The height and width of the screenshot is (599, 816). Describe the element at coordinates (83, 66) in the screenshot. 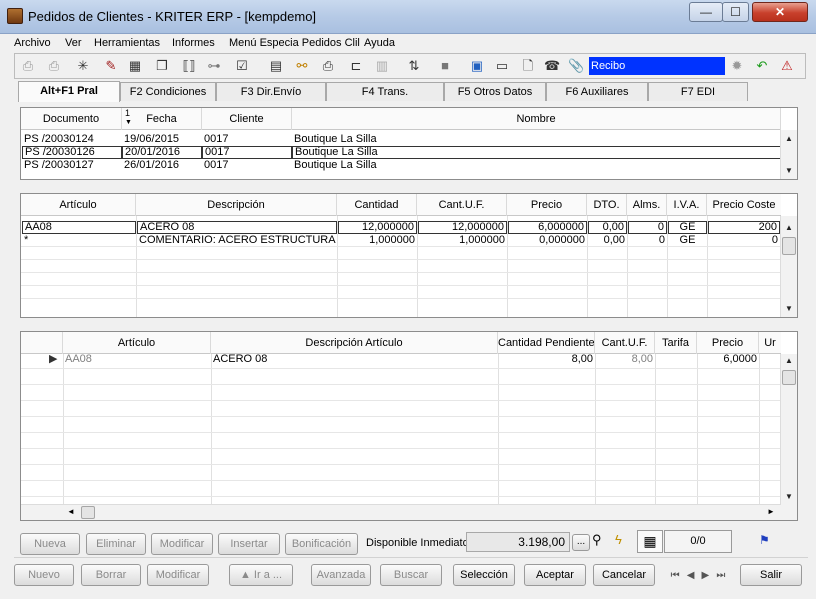

I see `tools-icon: ✳` at that location.